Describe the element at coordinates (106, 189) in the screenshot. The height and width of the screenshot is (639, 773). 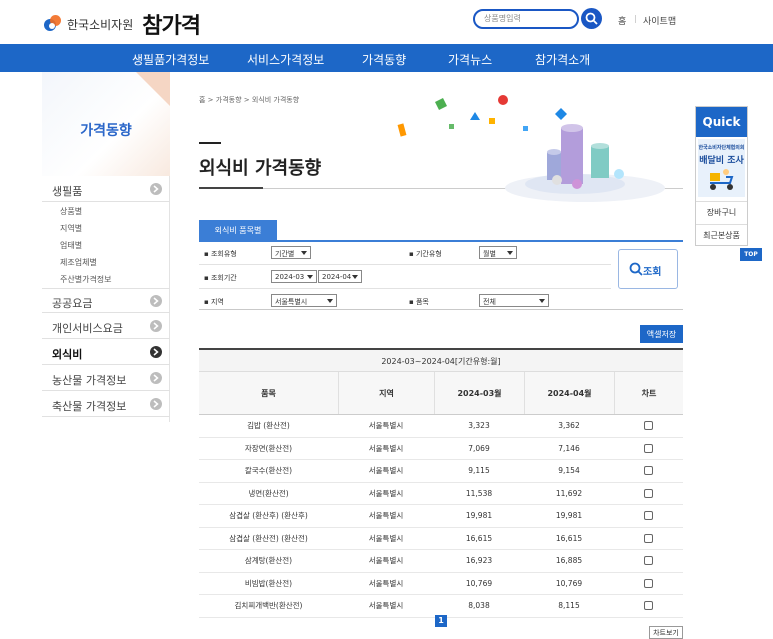
I see `sidebar-item-daily-goods: 생필품` at that location.